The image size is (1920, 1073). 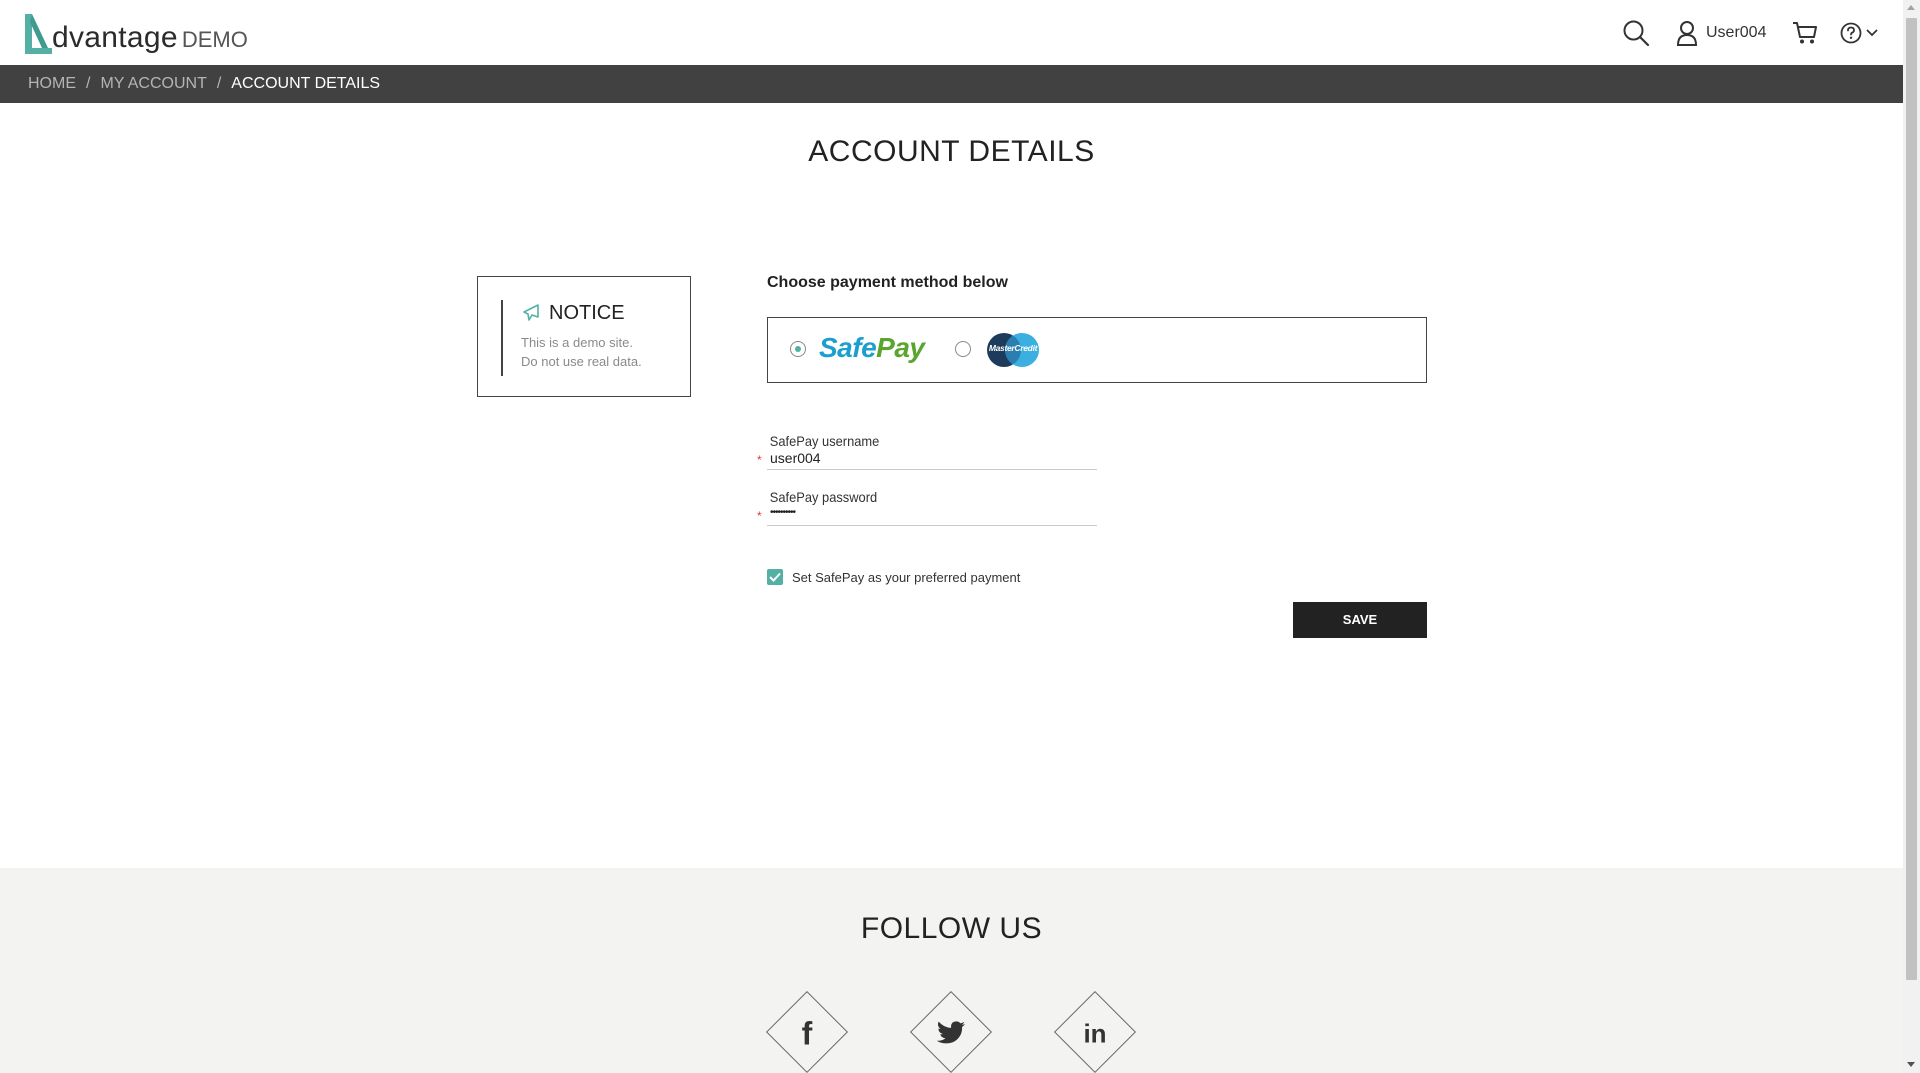 I want to click on preferred-payment-label: Set SafePay as your preferred payment, so click(x=906, y=577).